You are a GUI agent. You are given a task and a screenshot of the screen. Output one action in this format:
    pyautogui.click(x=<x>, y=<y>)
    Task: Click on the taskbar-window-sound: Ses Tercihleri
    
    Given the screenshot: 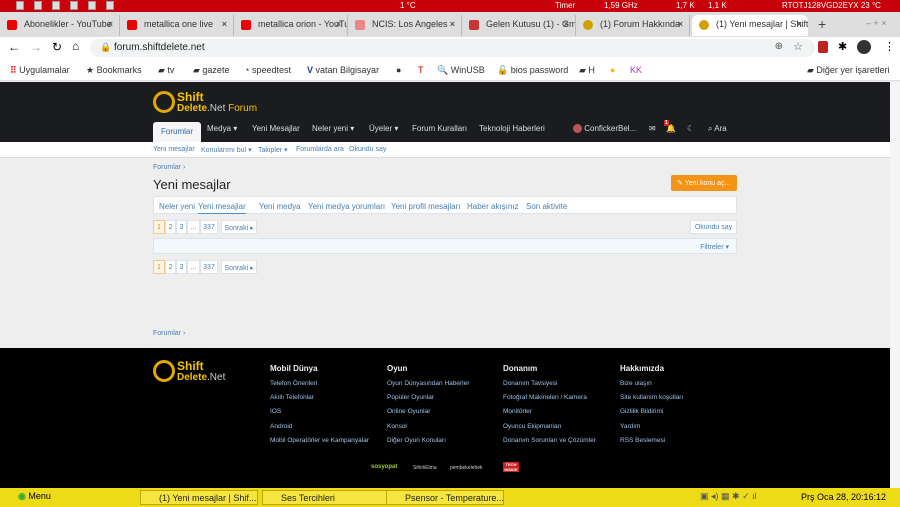 What is the action you would take?
    pyautogui.click(x=327, y=497)
    